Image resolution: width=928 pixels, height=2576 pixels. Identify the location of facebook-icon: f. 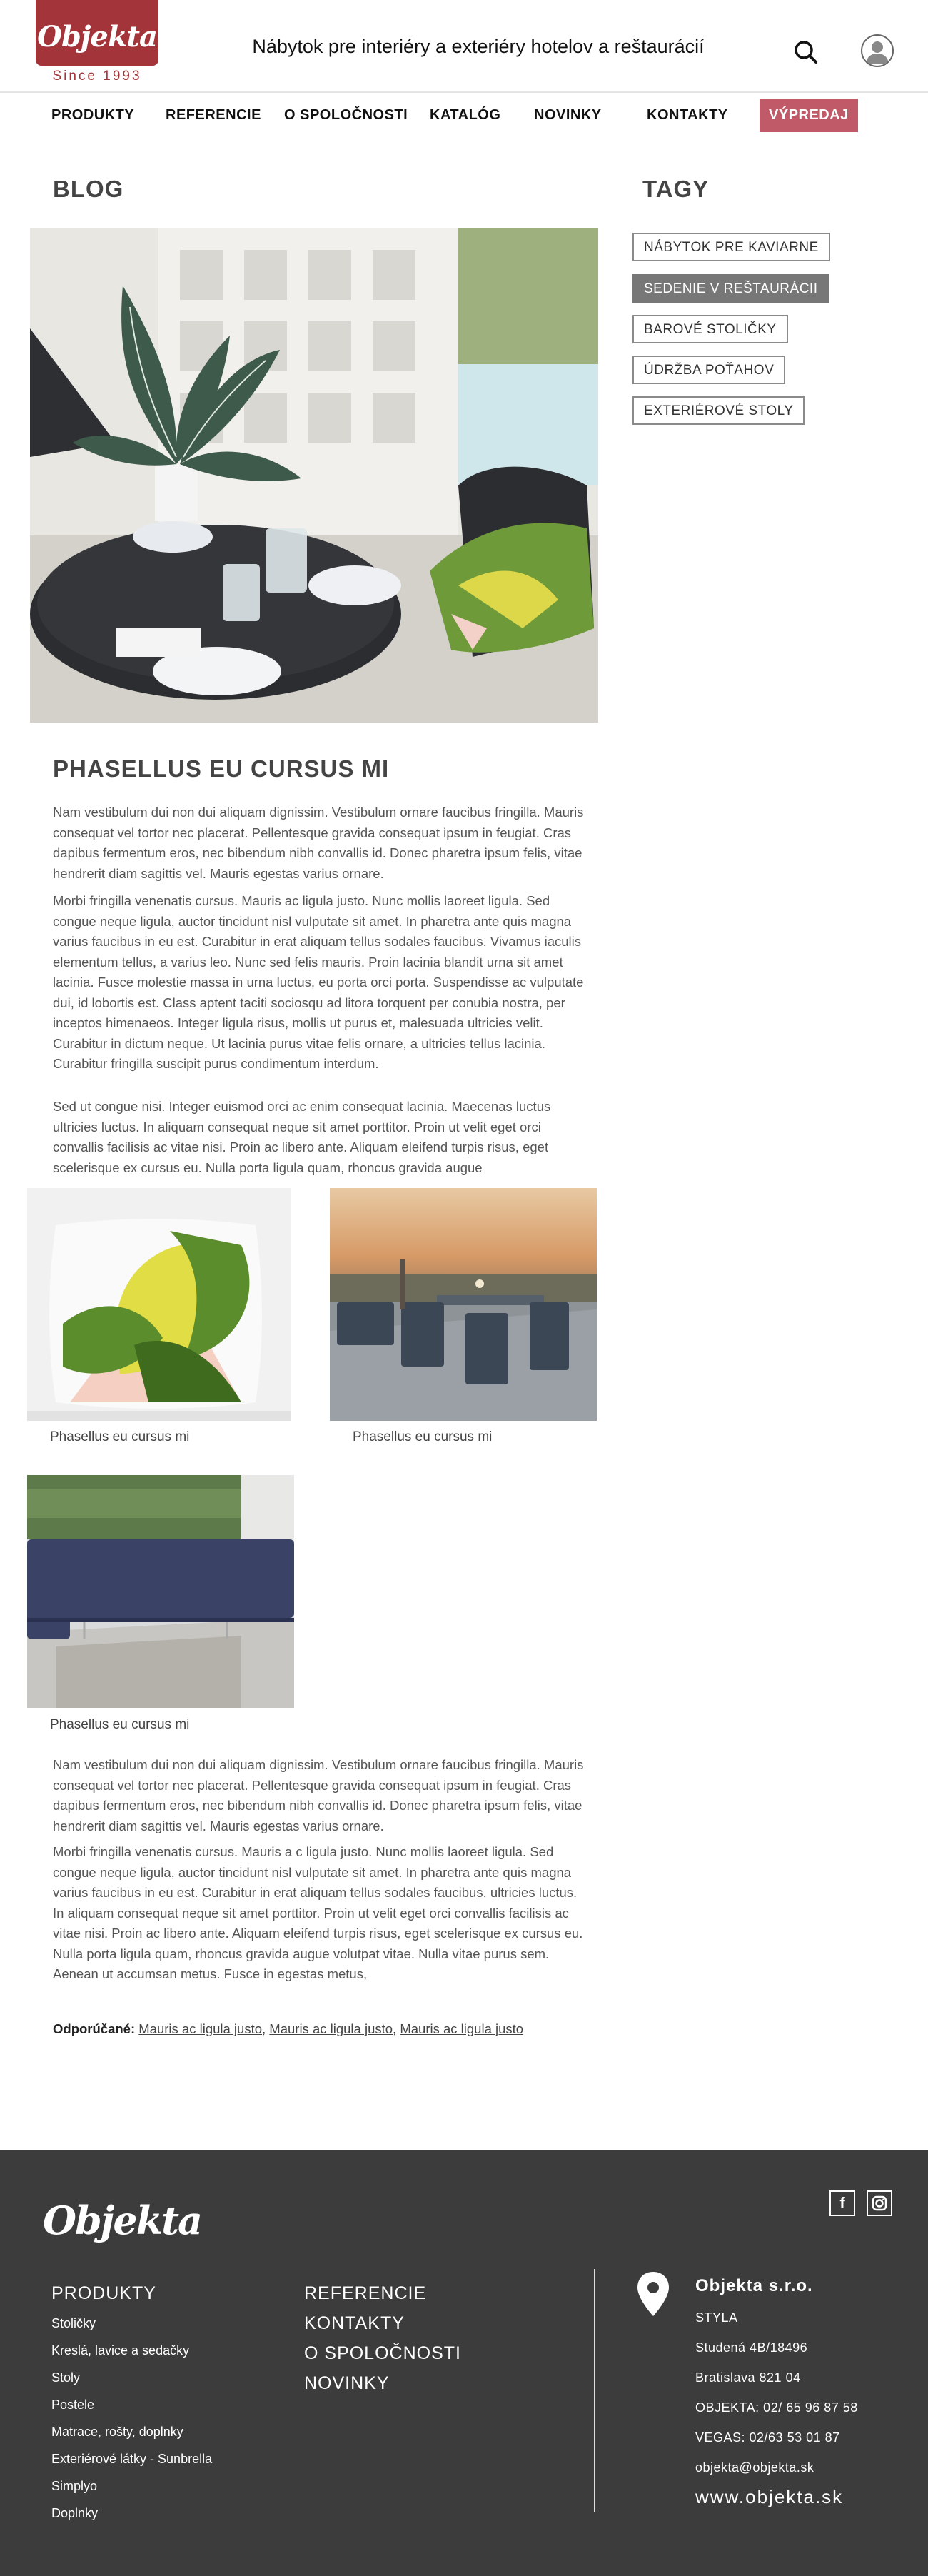
(842, 2203).